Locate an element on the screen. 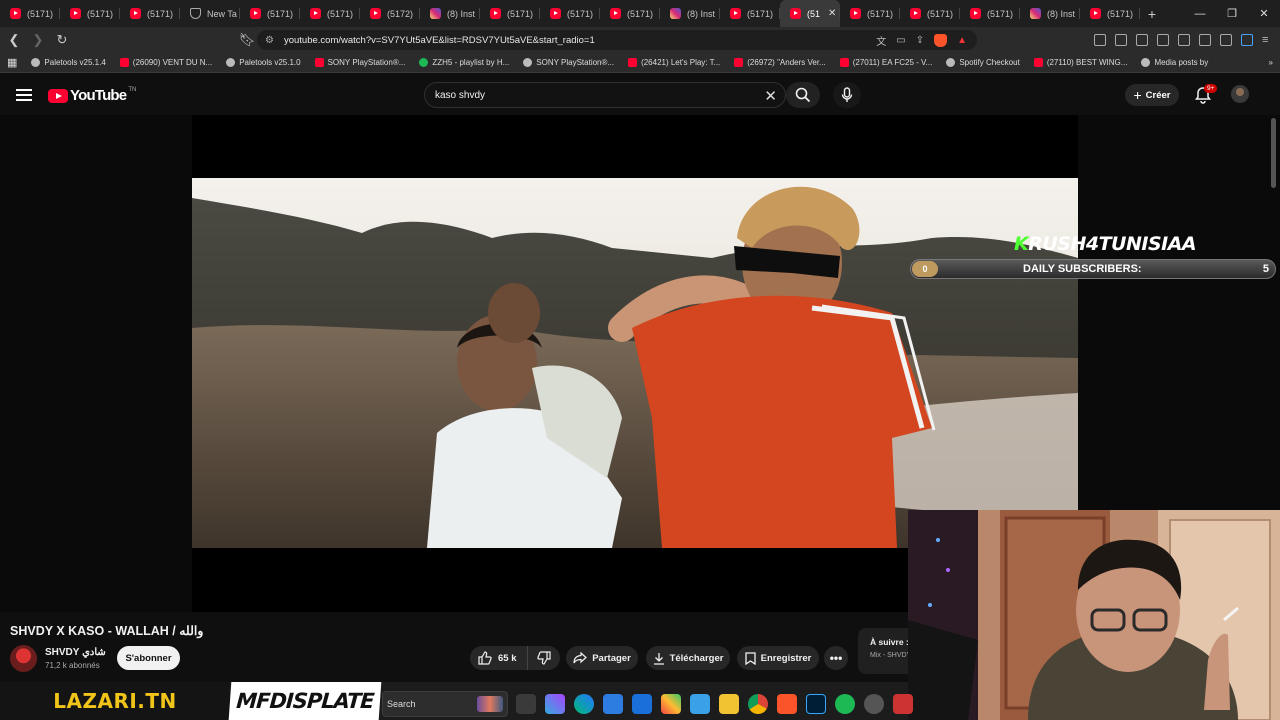  site-info-icon: ⚙ is located at coordinates (269, 40).